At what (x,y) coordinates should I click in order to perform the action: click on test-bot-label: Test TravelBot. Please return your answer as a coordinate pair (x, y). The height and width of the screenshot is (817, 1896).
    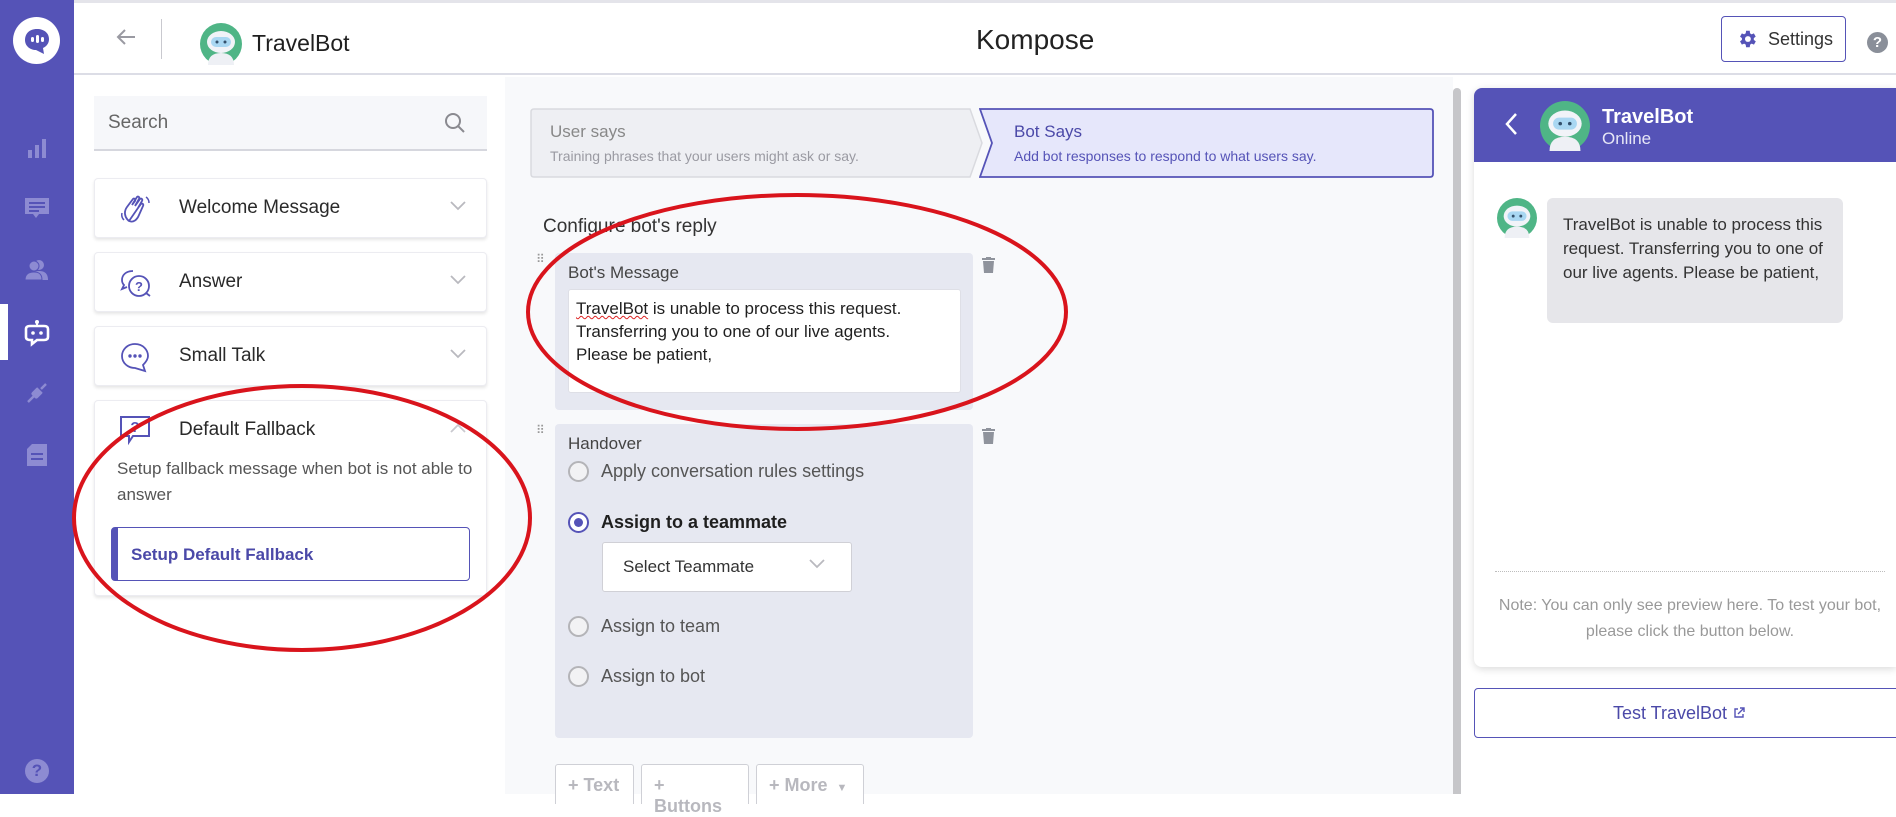
    Looking at the image, I should click on (1670, 712).